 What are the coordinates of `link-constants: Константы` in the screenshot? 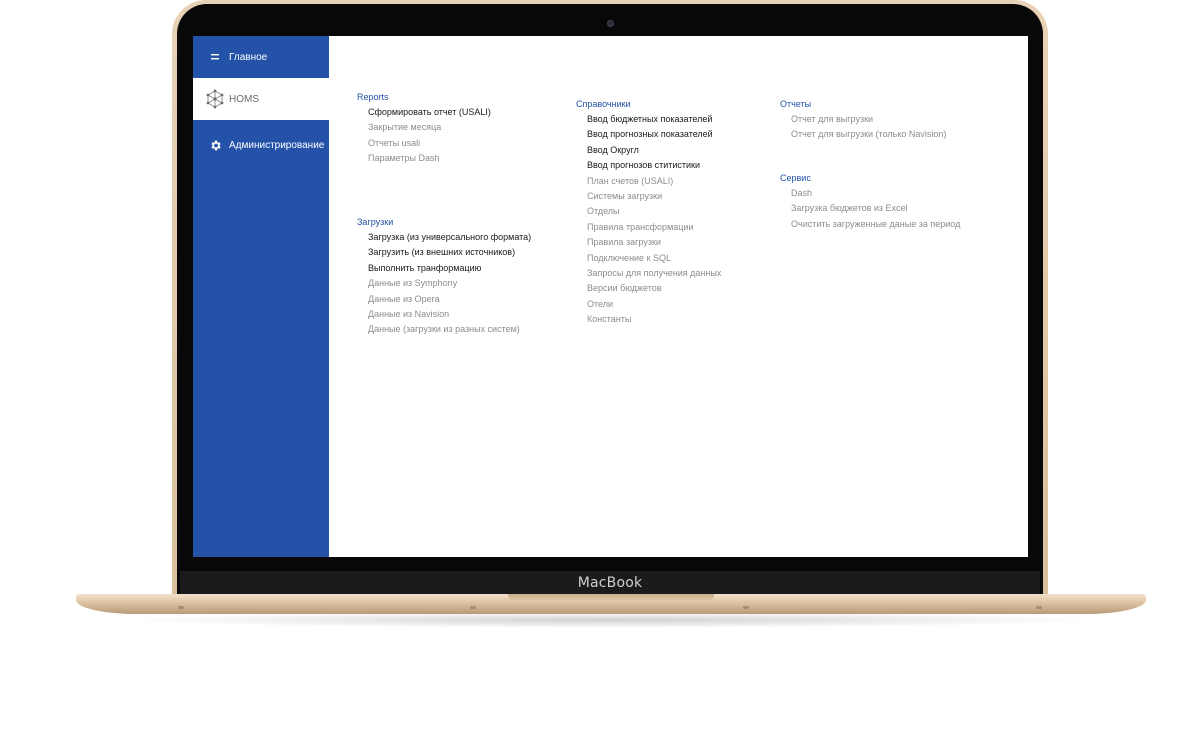 It's located at (648, 319).